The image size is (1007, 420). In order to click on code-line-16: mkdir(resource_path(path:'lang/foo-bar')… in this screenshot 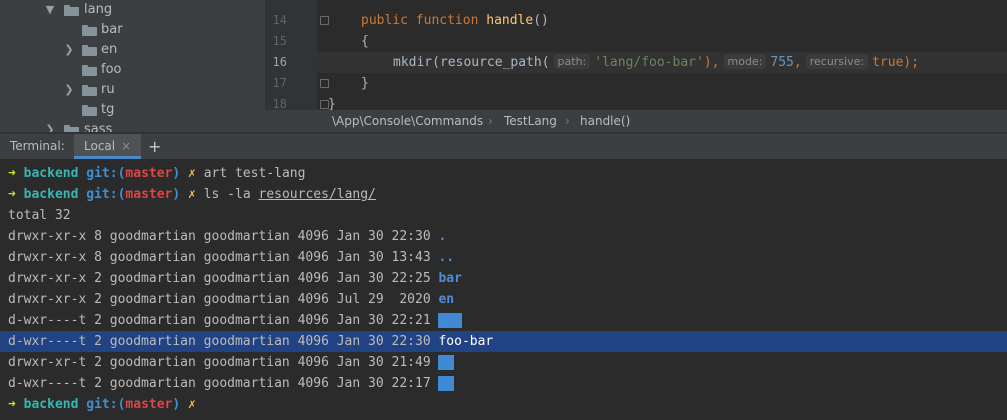, I will do `click(656, 62)`.